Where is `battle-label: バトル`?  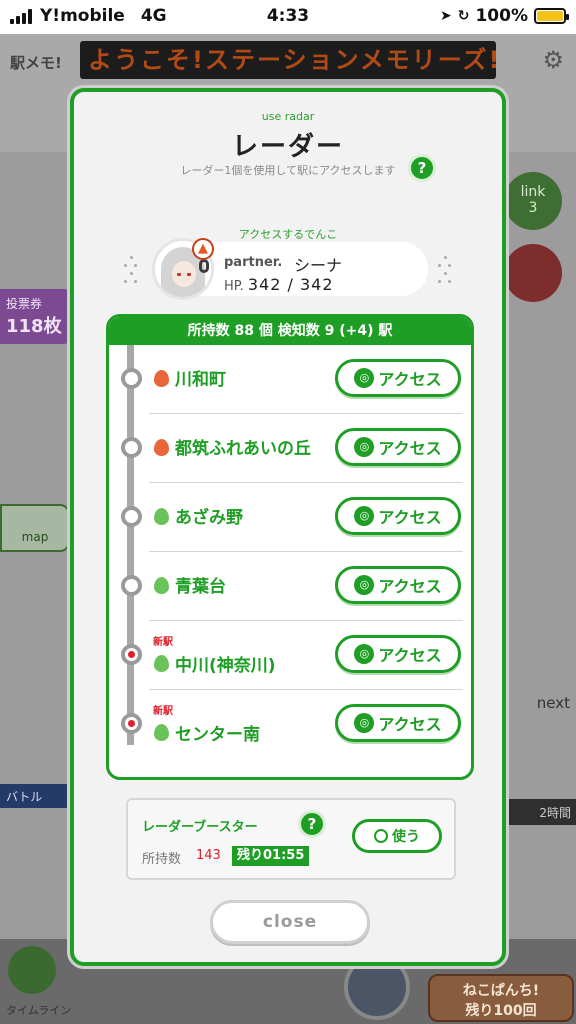 battle-label: バトル is located at coordinates (35, 796).